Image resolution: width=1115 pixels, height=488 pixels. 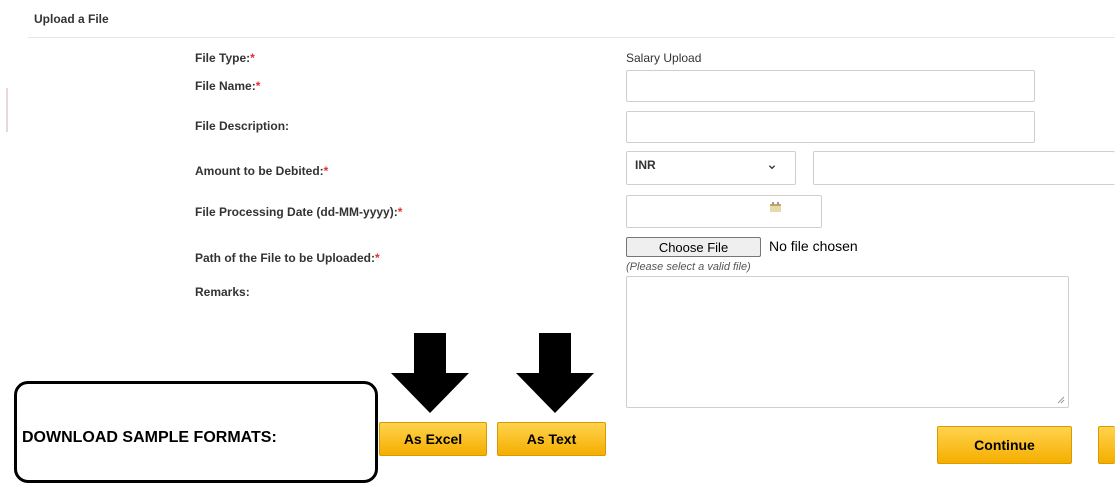 I want to click on resize-grip-icon, so click(x=1061, y=400).